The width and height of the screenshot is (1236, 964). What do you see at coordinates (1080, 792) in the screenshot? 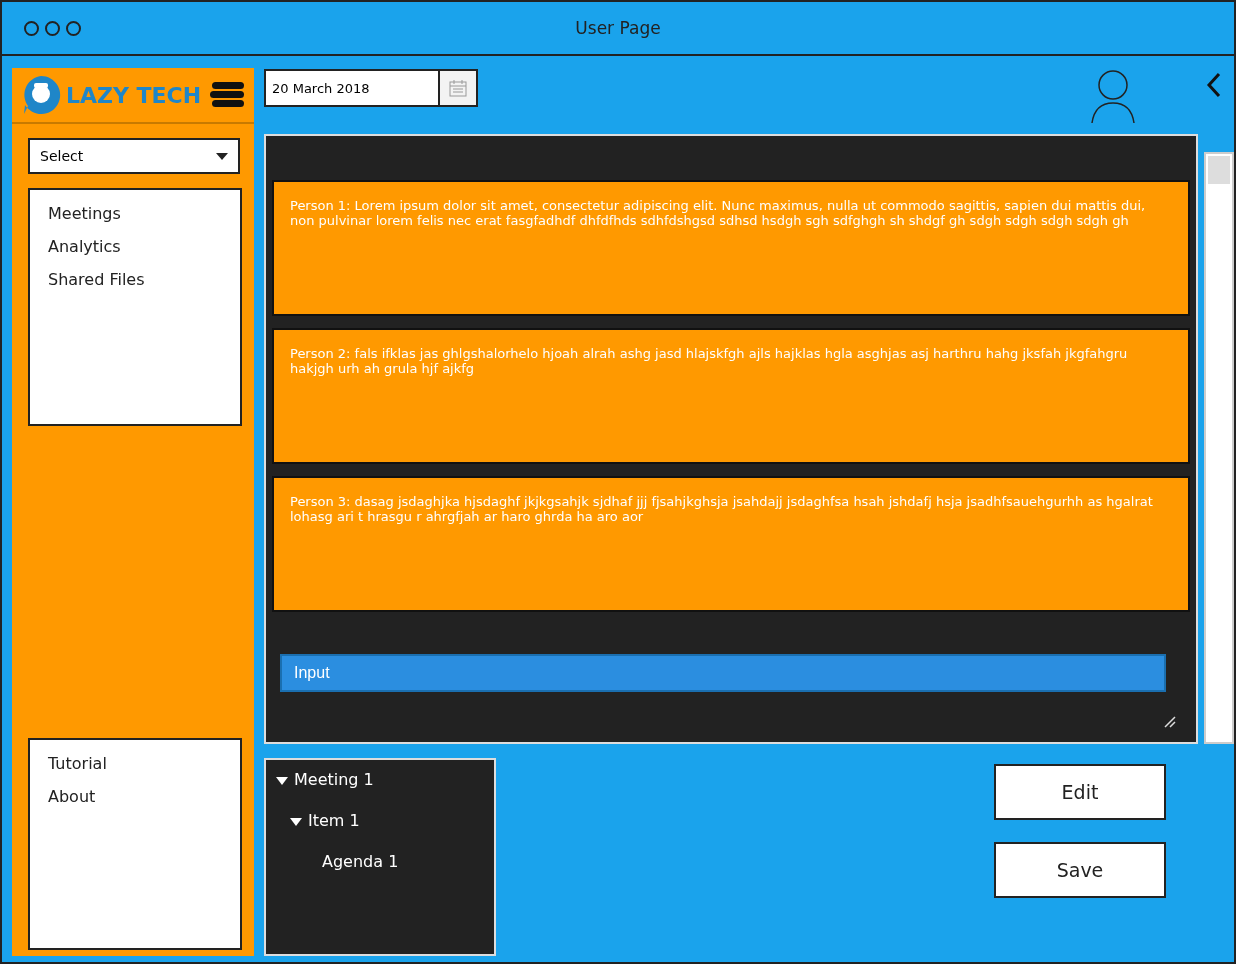
I see `edit-button: Edit` at bounding box center [1080, 792].